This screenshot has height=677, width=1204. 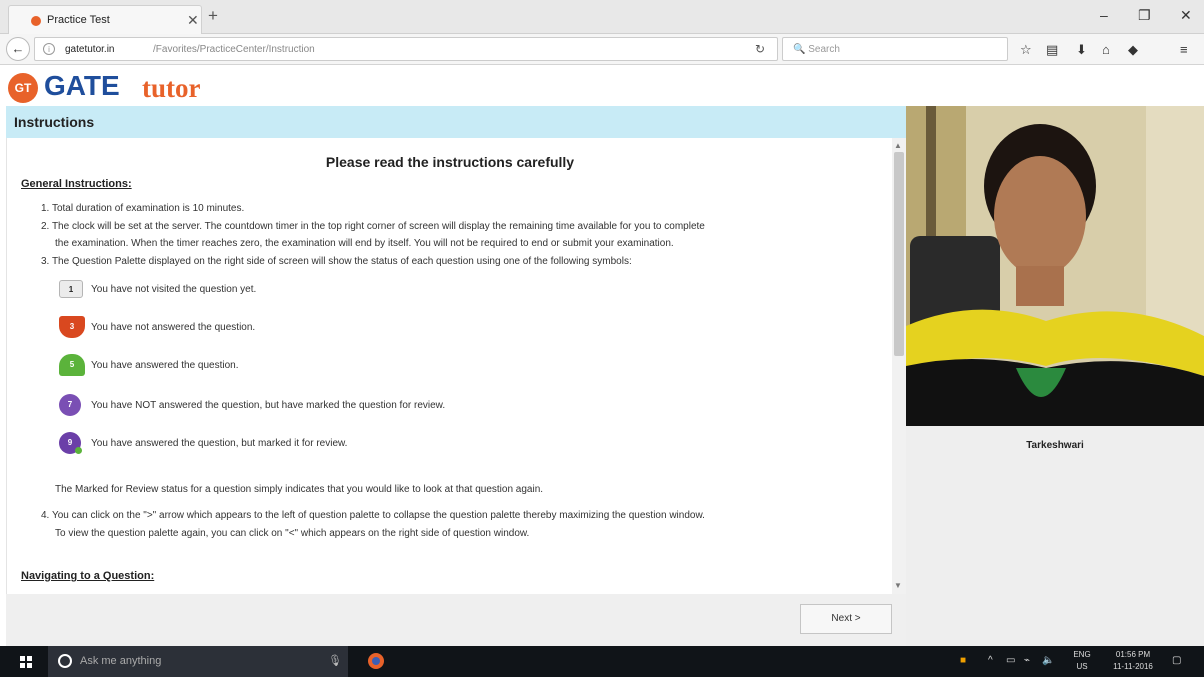 What do you see at coordinates (1176, 660) in the screenshot?
I see `action-center-icon: ▢` at bounding box center [1176, 660].